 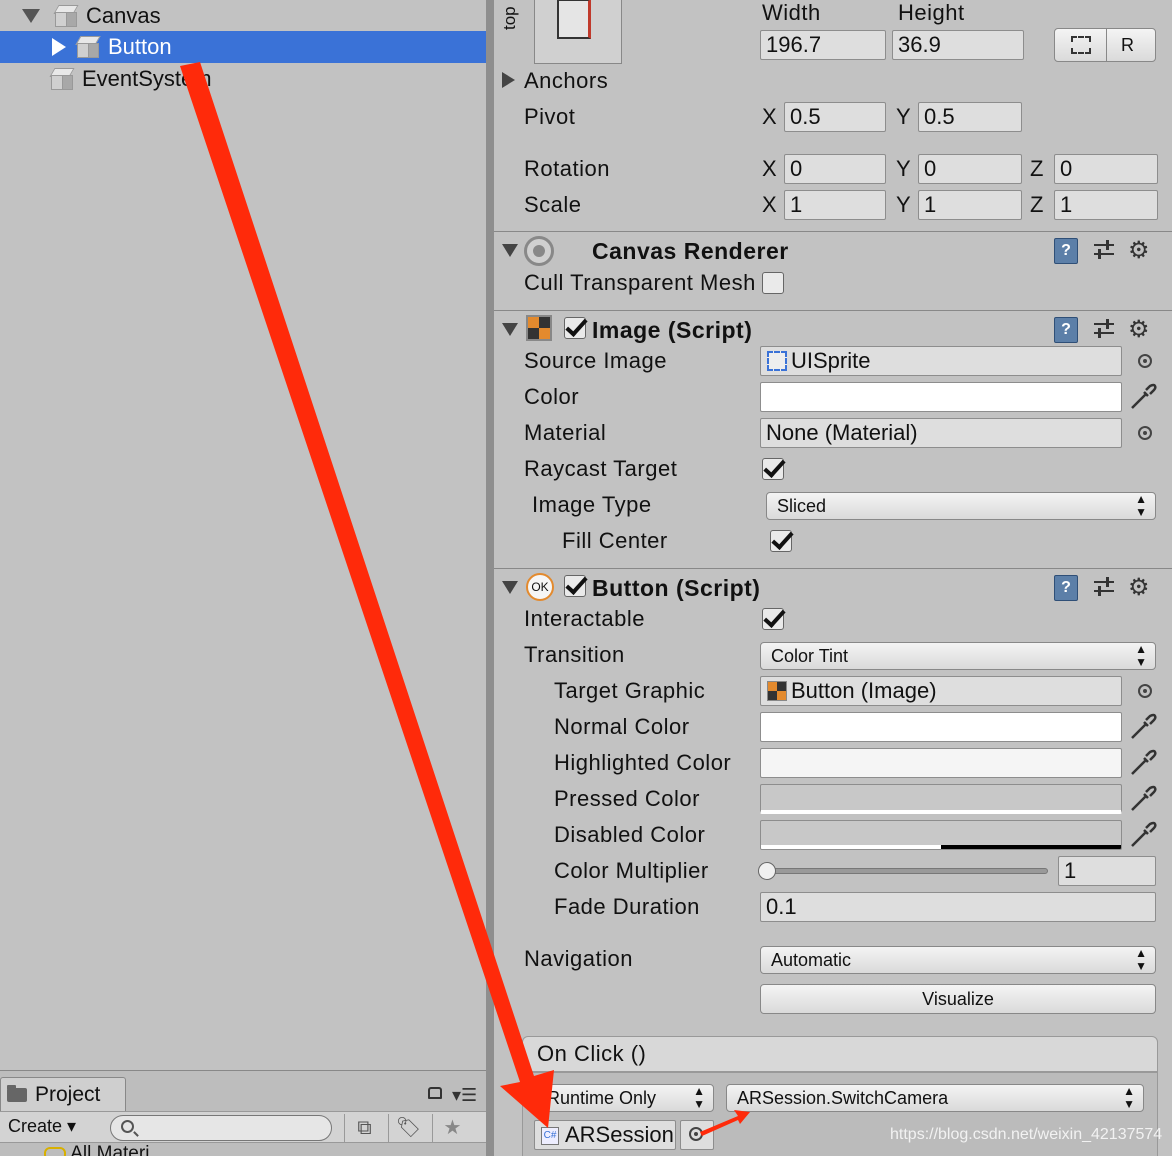 What do you see at coordinates (903, 116) in the screenshot?
I see `axis-label: Y` at bounding box center [903, 116].